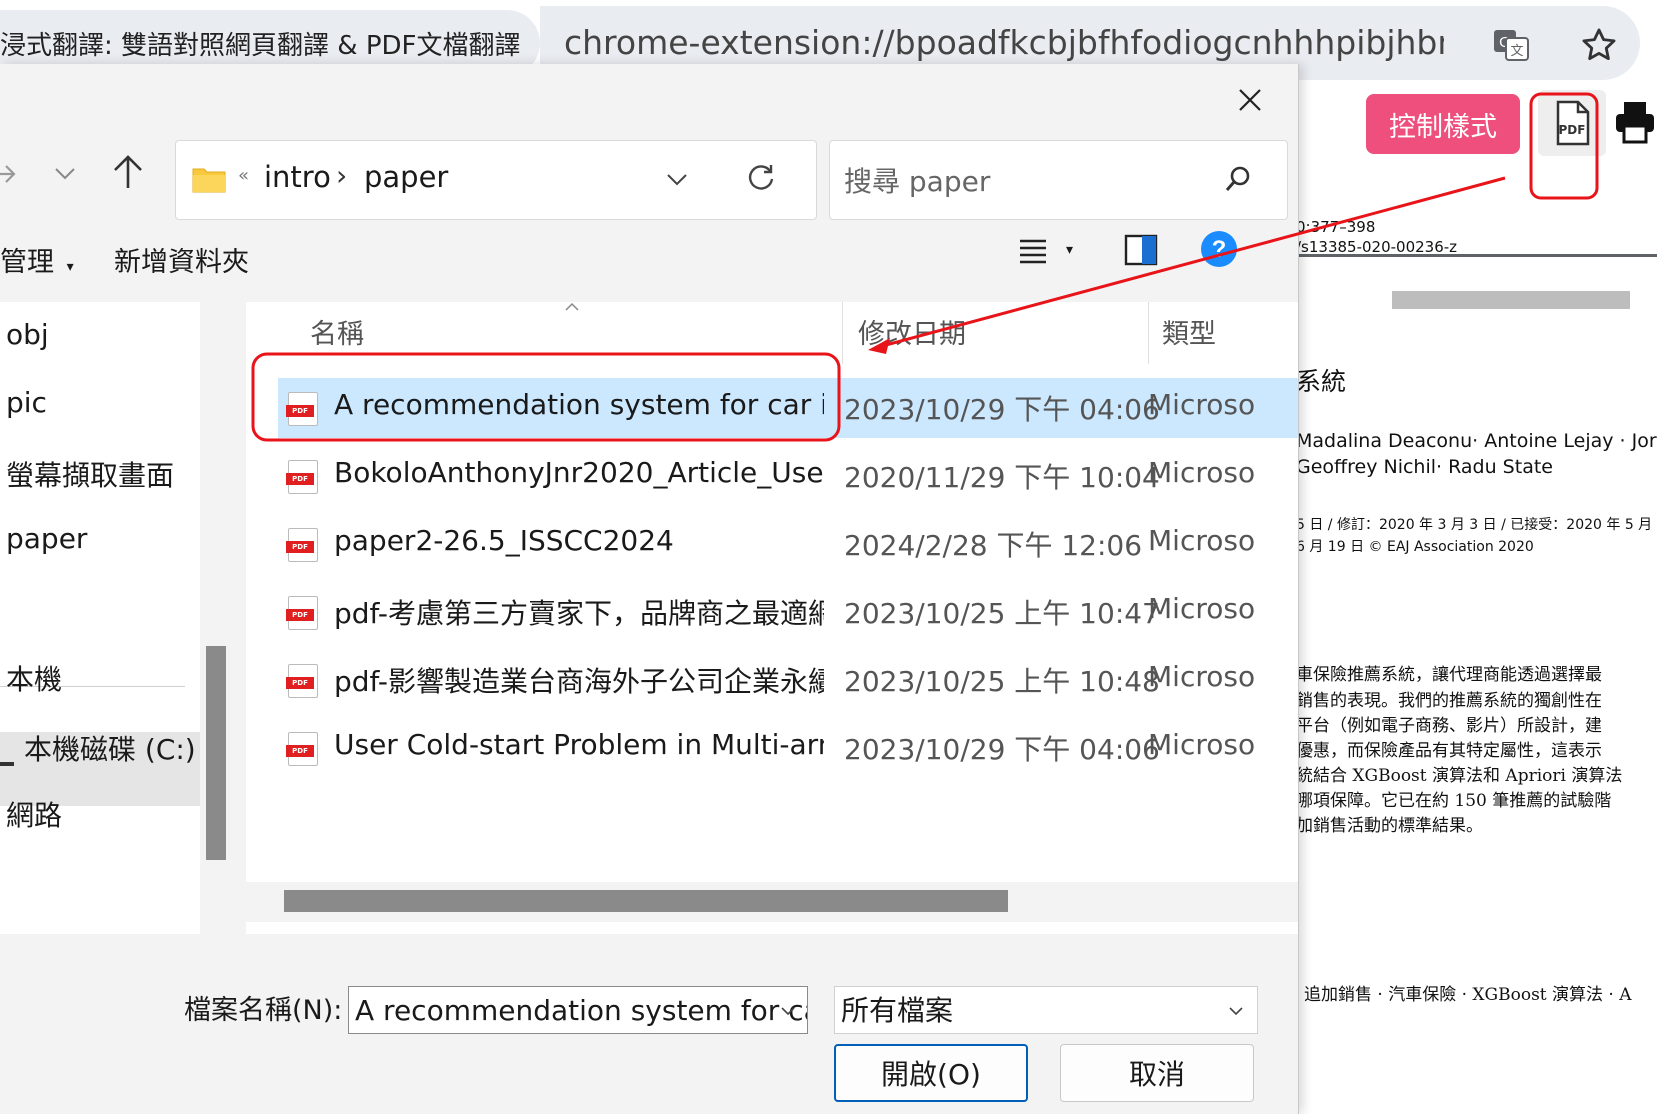 The image size is (1657, 1114). I want to click on horizontal-scrollbar-thumb, so click(646, 901).